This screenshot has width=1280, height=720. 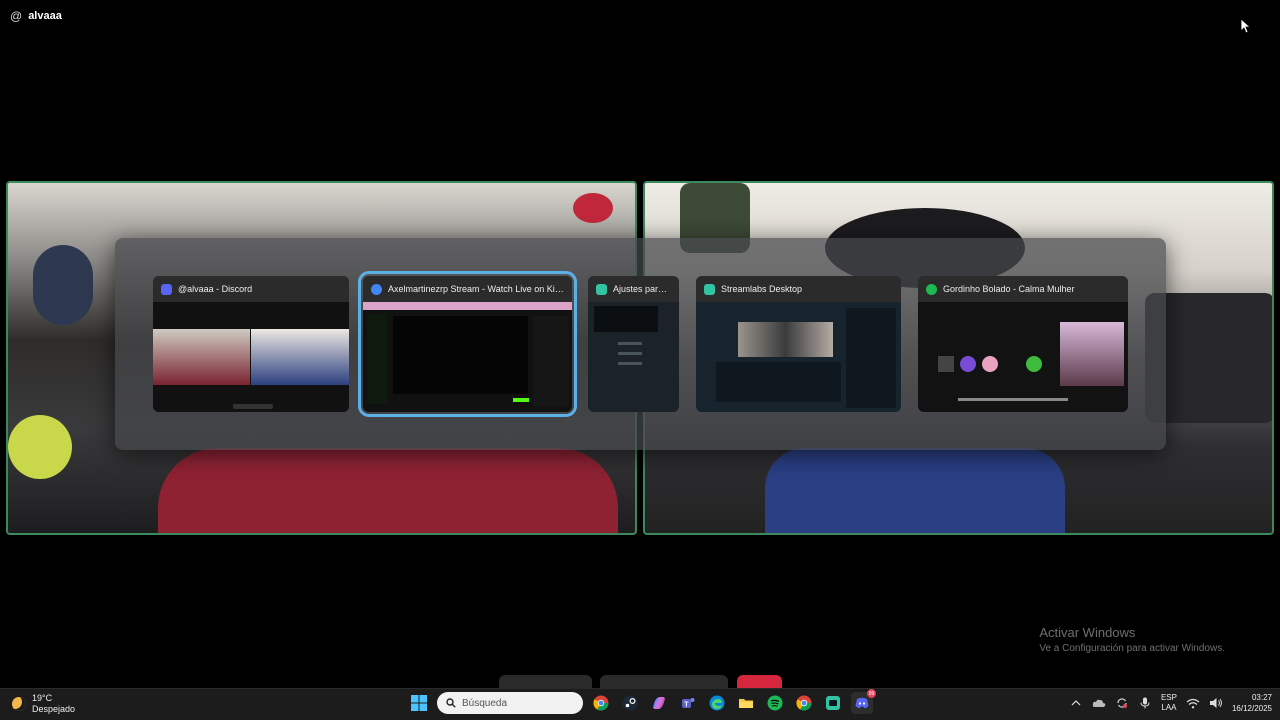 What do you see at coordinates (300, 357) in the screenshot?
I see `preview-video-right` at bounding box center [300, 357].